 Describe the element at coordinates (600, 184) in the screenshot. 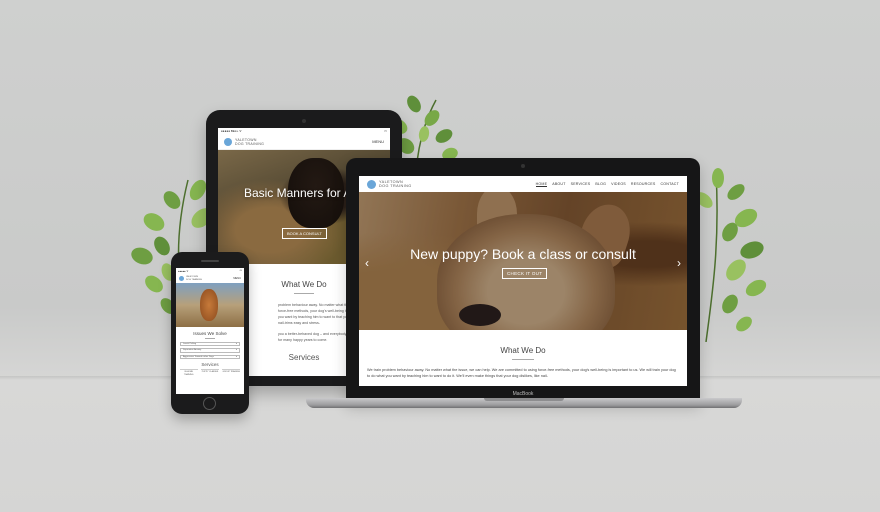

I see `nav-blog: BLOG` at that location.